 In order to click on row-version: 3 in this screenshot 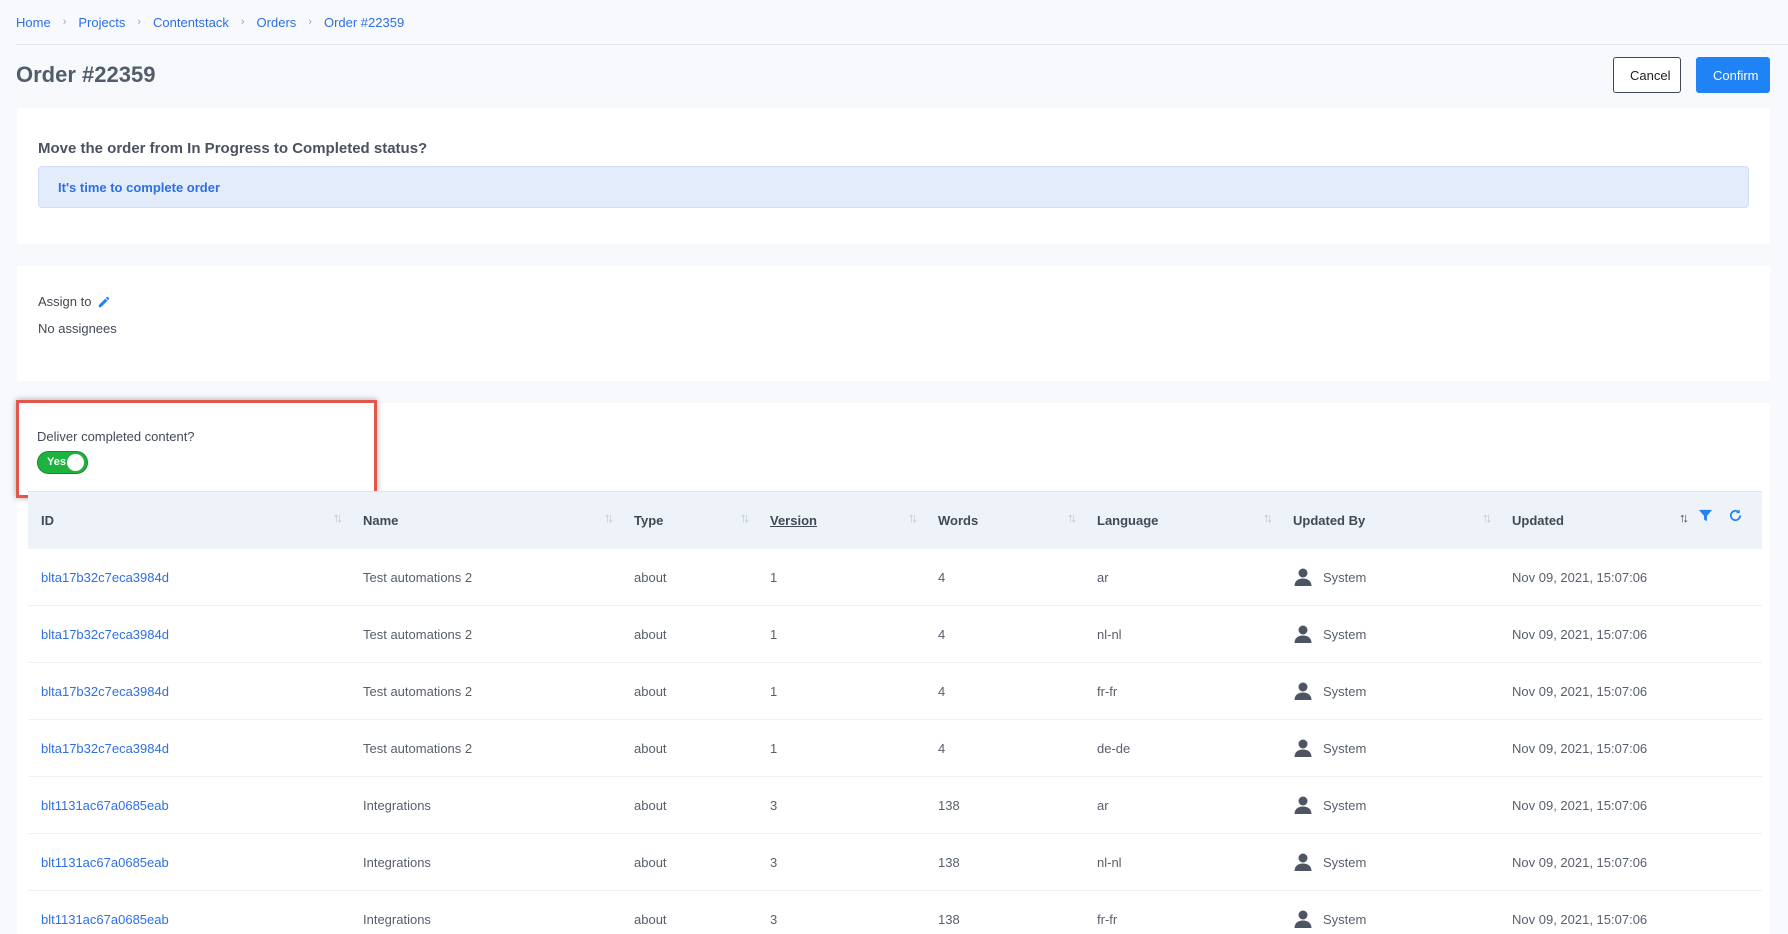, I will do `click(774, 805)`.